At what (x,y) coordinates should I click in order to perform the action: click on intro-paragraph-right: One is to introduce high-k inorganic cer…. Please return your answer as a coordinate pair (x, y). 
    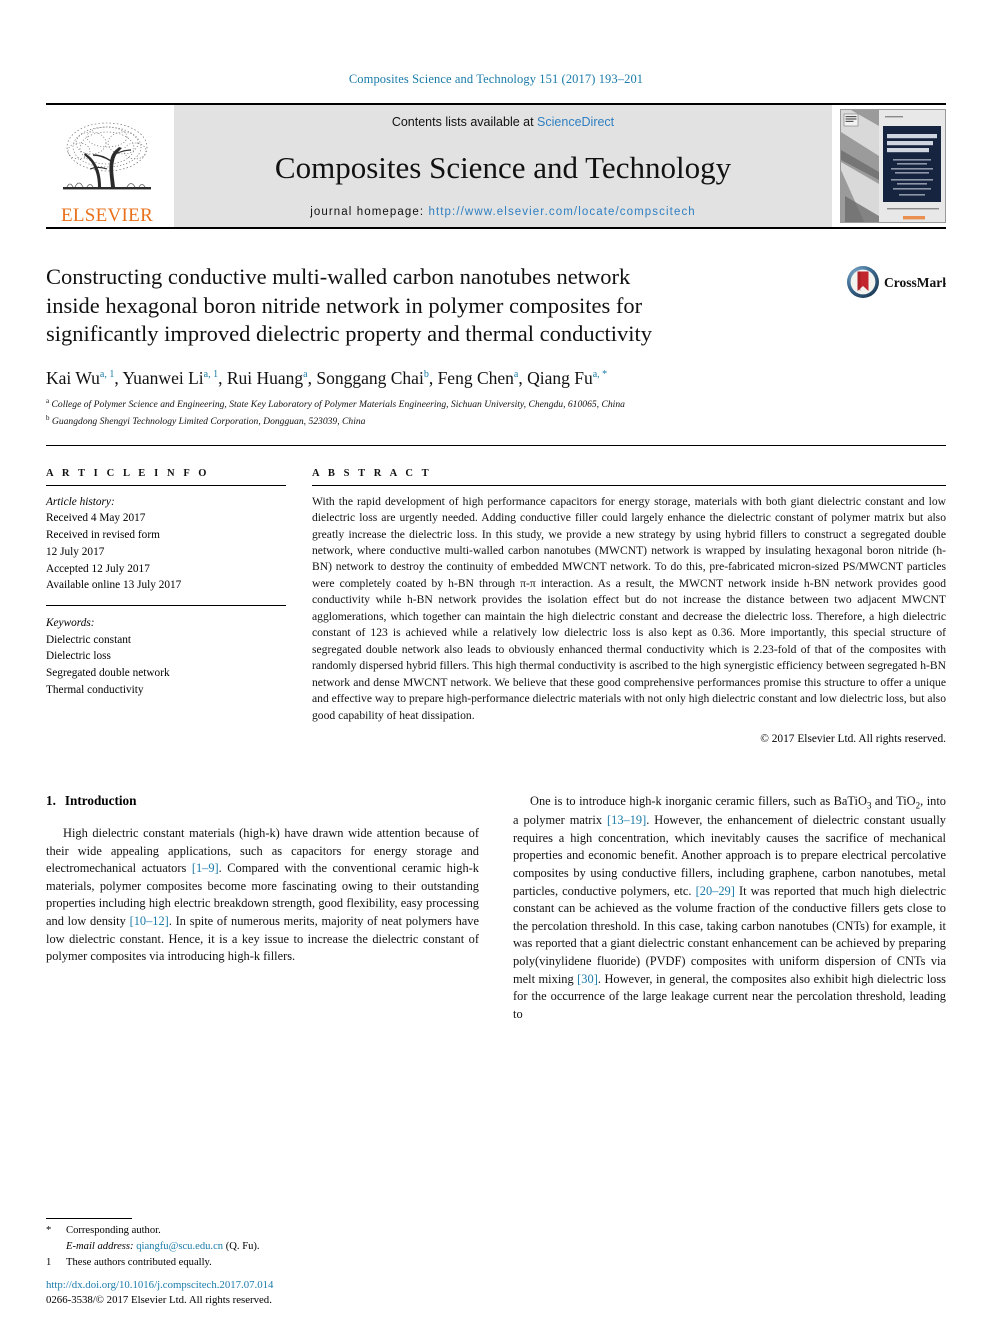
    Looking at the image, I should click on (729, 908).